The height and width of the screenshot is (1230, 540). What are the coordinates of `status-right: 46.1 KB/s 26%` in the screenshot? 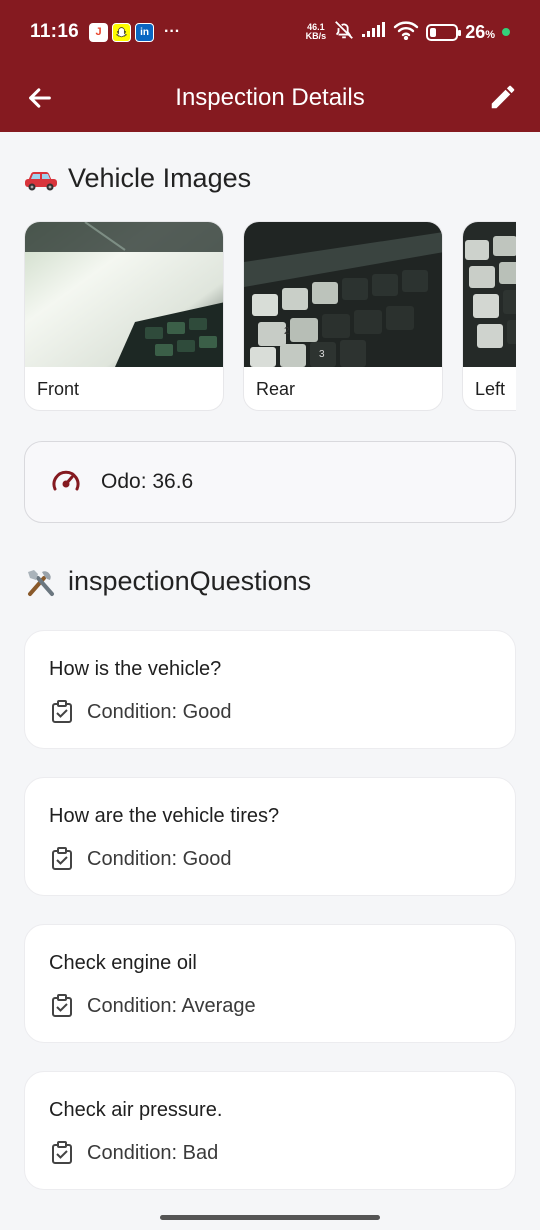 It's located at (408, 32).